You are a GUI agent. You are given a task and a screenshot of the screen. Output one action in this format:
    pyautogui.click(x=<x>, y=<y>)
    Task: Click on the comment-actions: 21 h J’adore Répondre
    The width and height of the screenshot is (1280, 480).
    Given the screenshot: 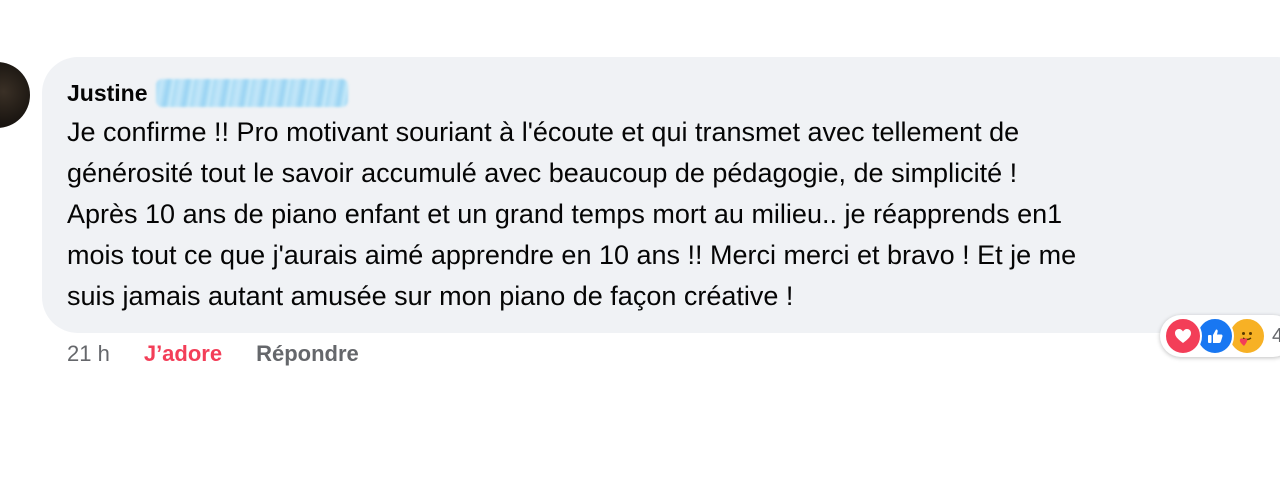 What is the action you would take?
    pyautogui.click(x=213, y=354)
    